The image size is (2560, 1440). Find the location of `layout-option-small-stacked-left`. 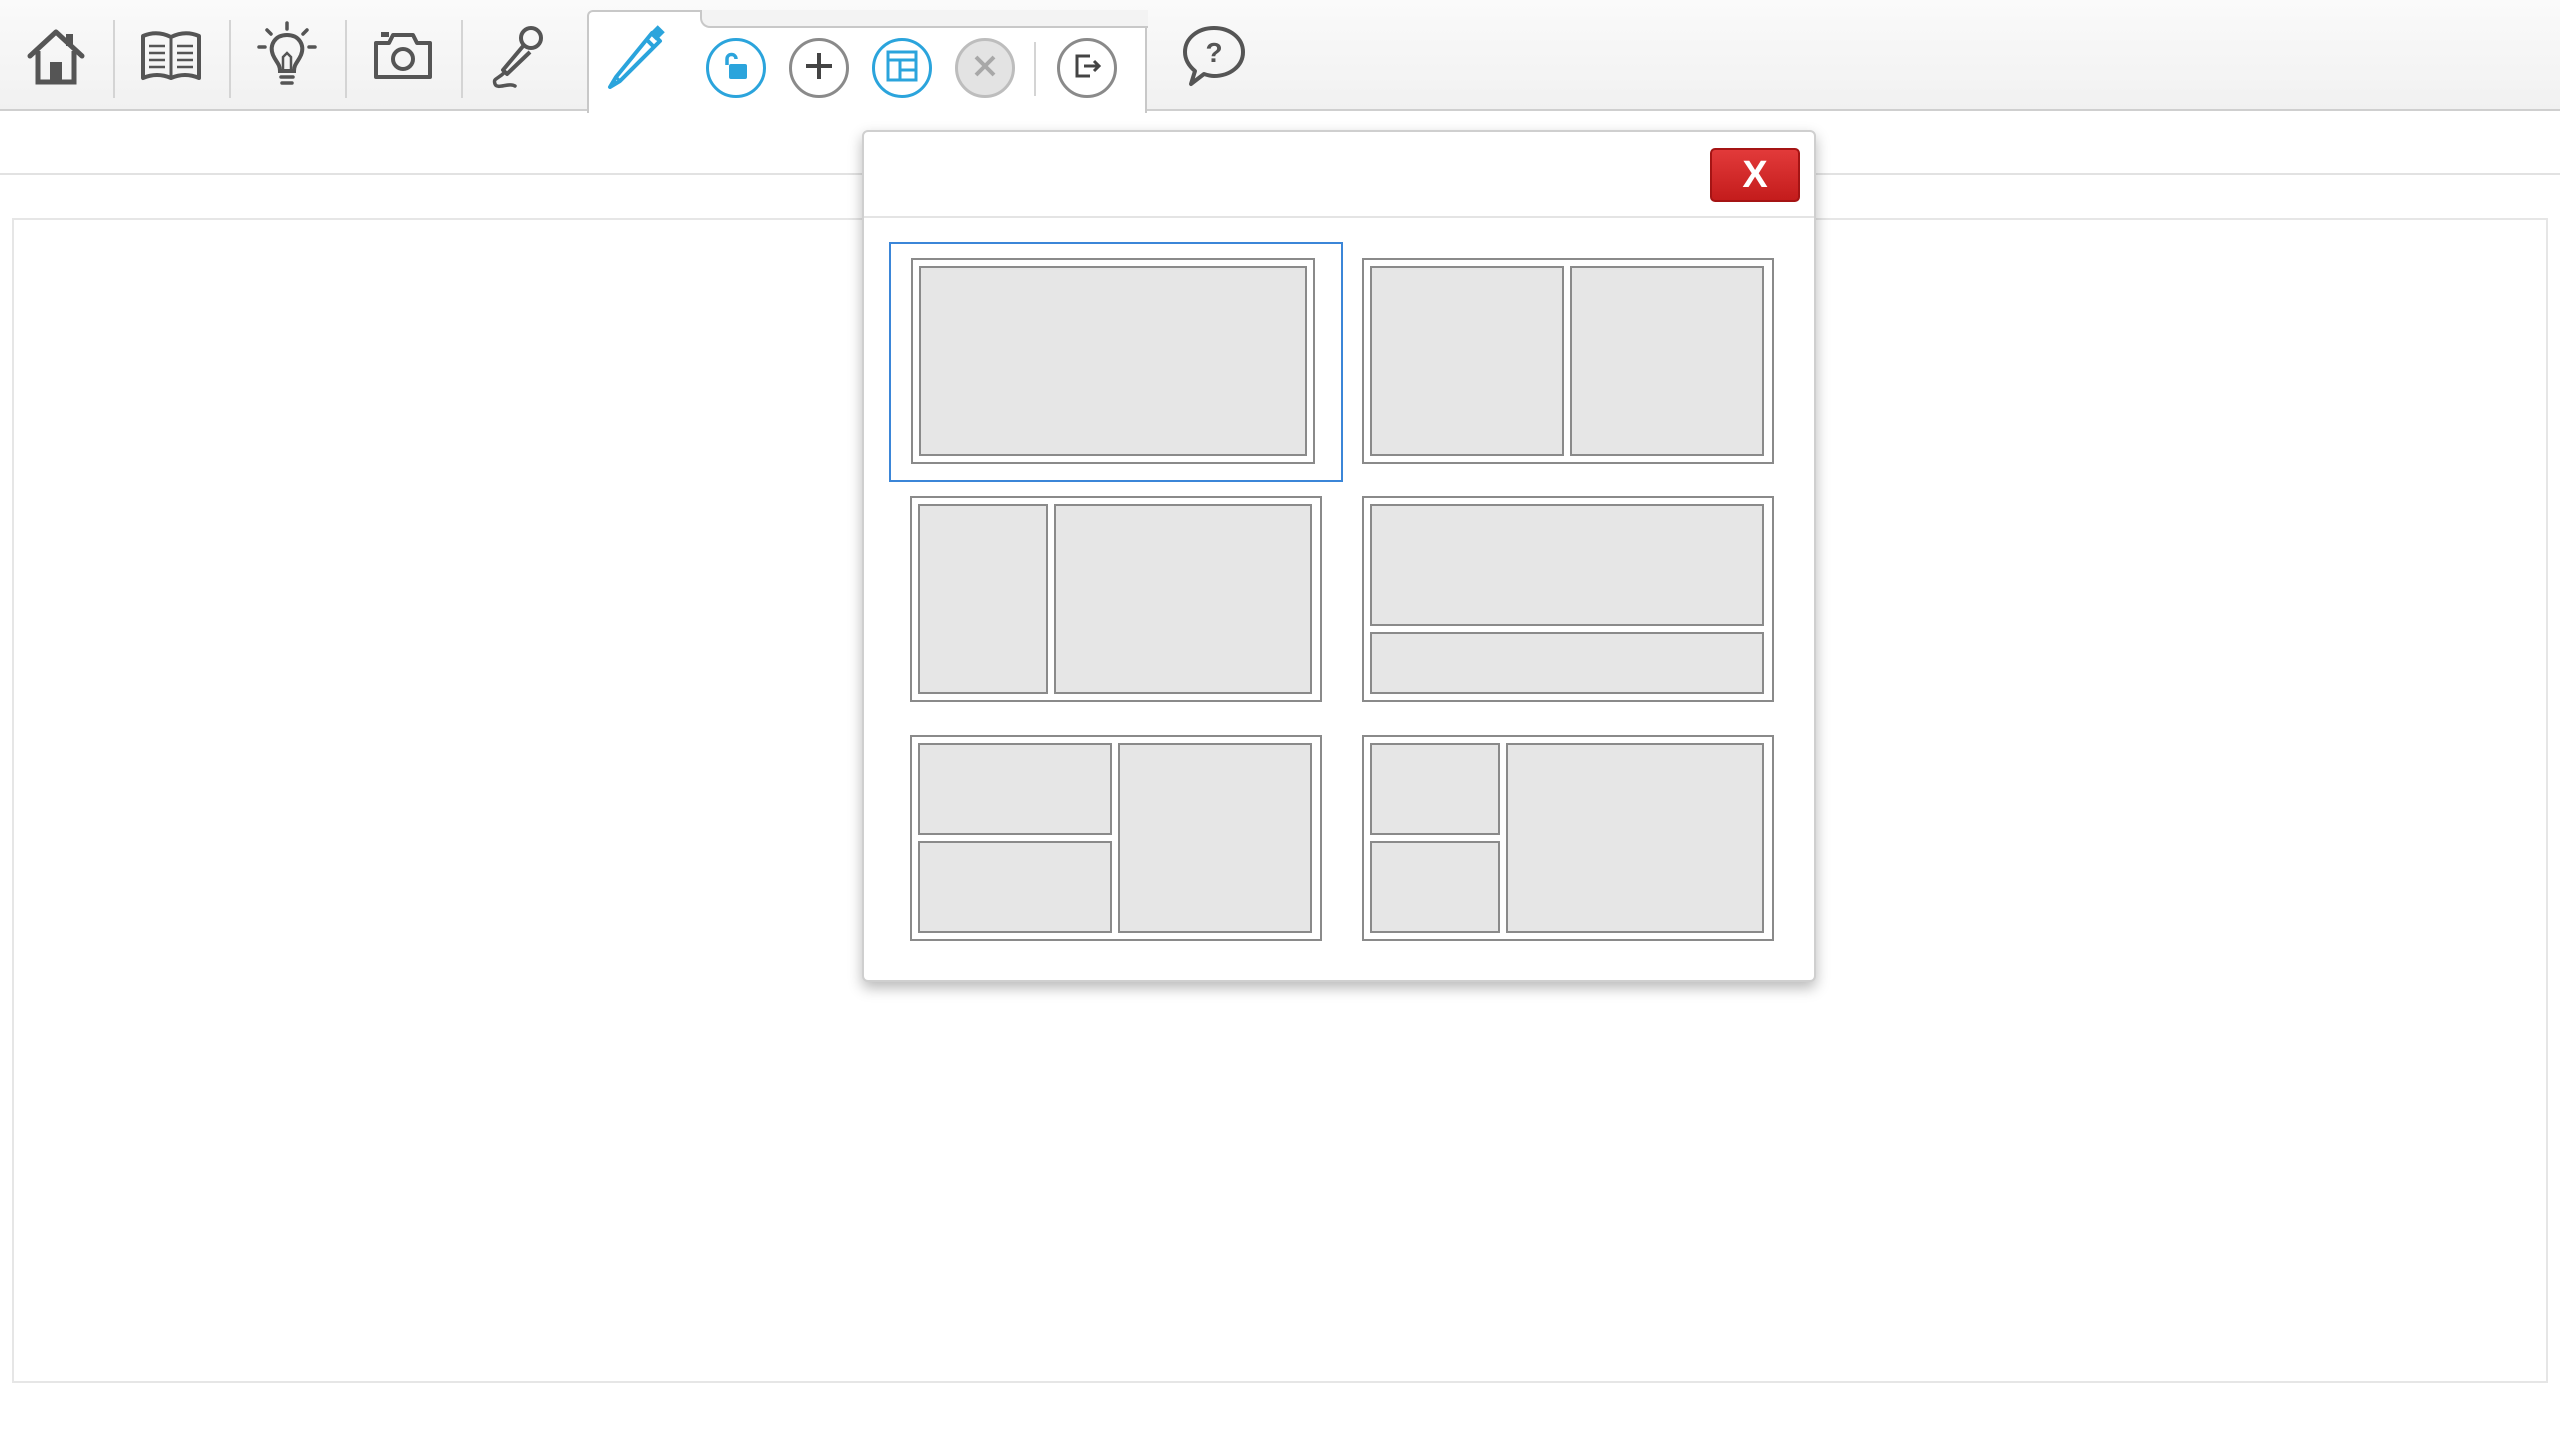

layout-option-small-stacked-left is located at coordinates (1568, 838).